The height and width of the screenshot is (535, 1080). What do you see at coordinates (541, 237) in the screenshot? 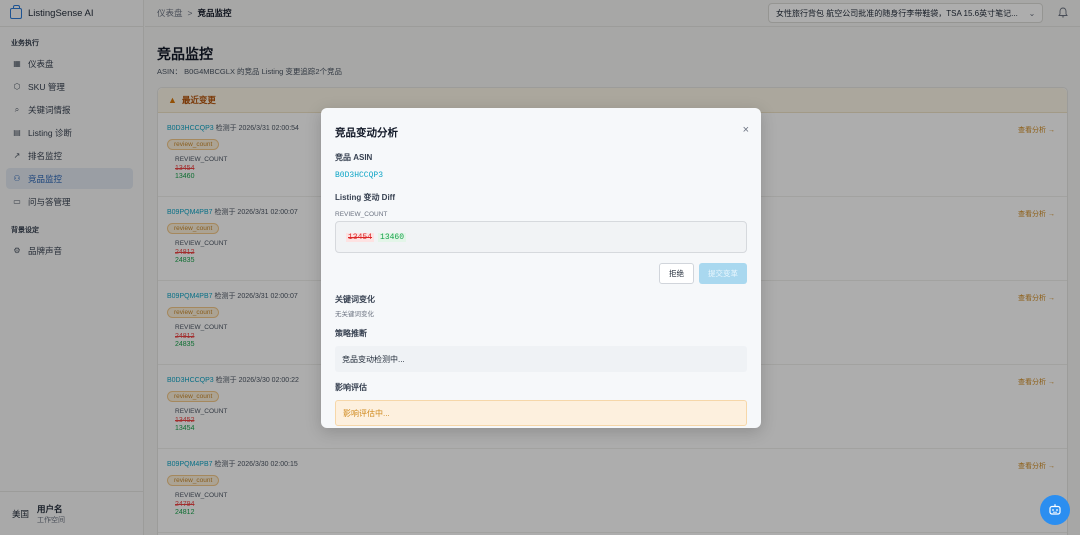
I see `diff-box: 13454 13460` at bounding box center [541, 237].